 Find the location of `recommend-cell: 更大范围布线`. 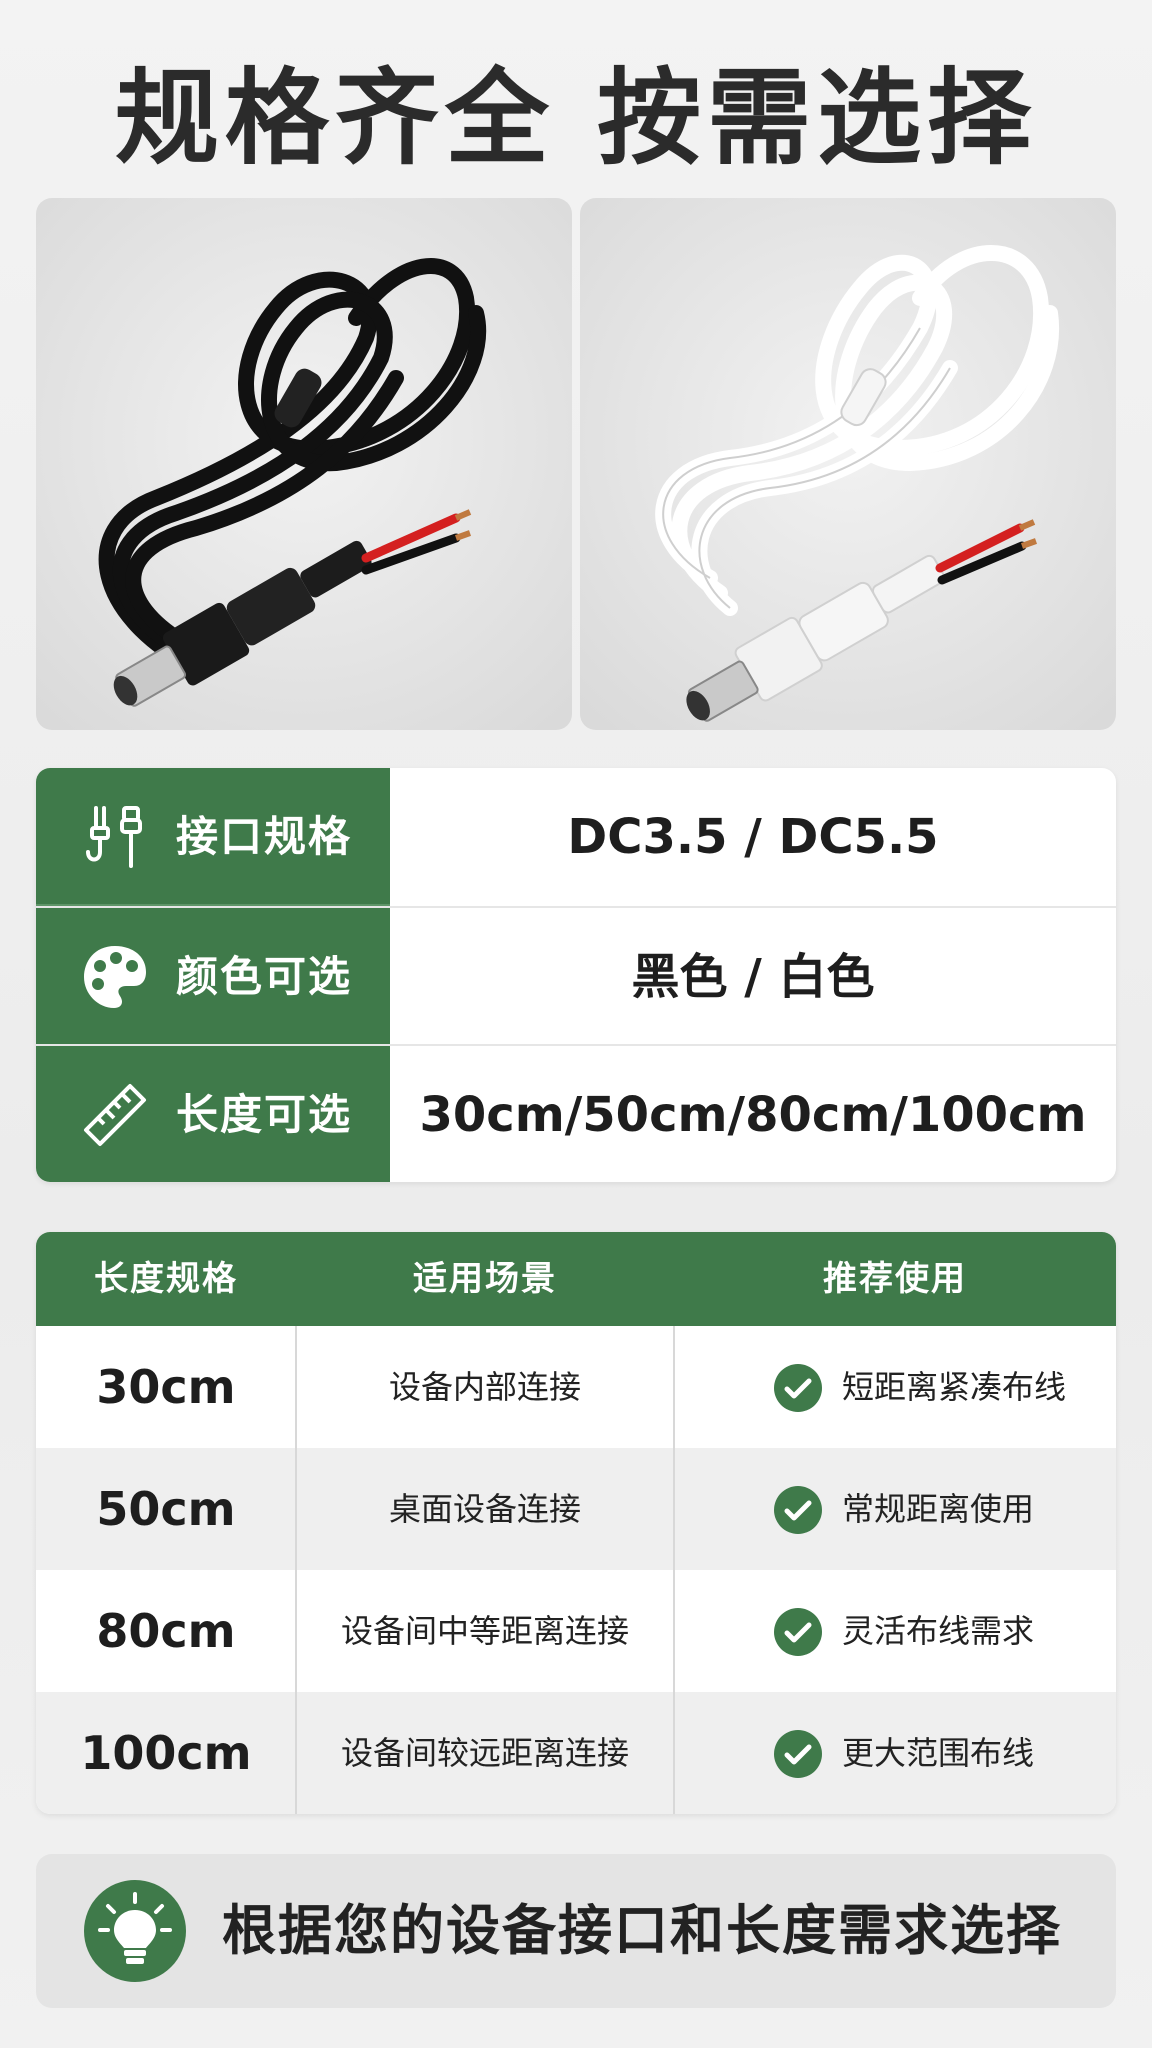

recommend-cell: 更大范围布线 is located at coordinates (895, 1753).